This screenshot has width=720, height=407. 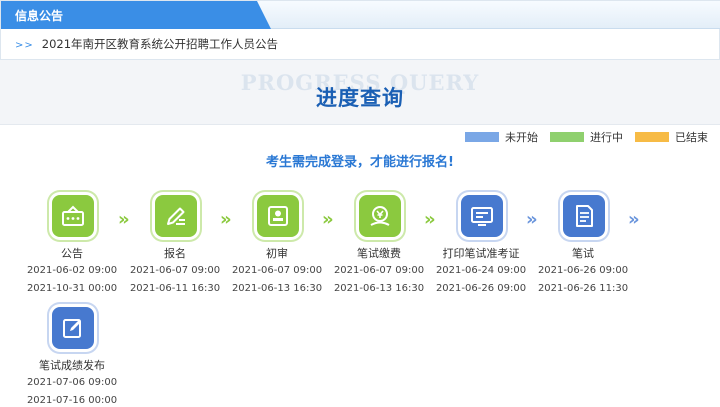 What do you see at coordinates (175, 288) in the screenshot?
I see `step-end-date: 2021-06-11 16:30` at bounding box center [175, 288].